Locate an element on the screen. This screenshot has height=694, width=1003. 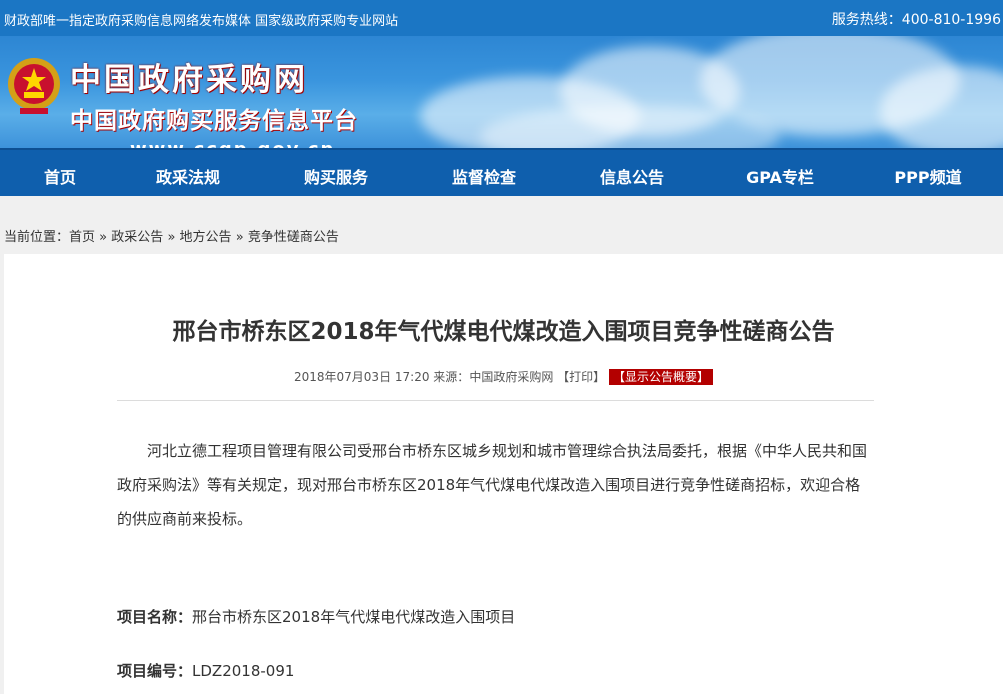
breadcrumb-consultation: 竞争性磋商公告 is located at coordinates (293, 237).